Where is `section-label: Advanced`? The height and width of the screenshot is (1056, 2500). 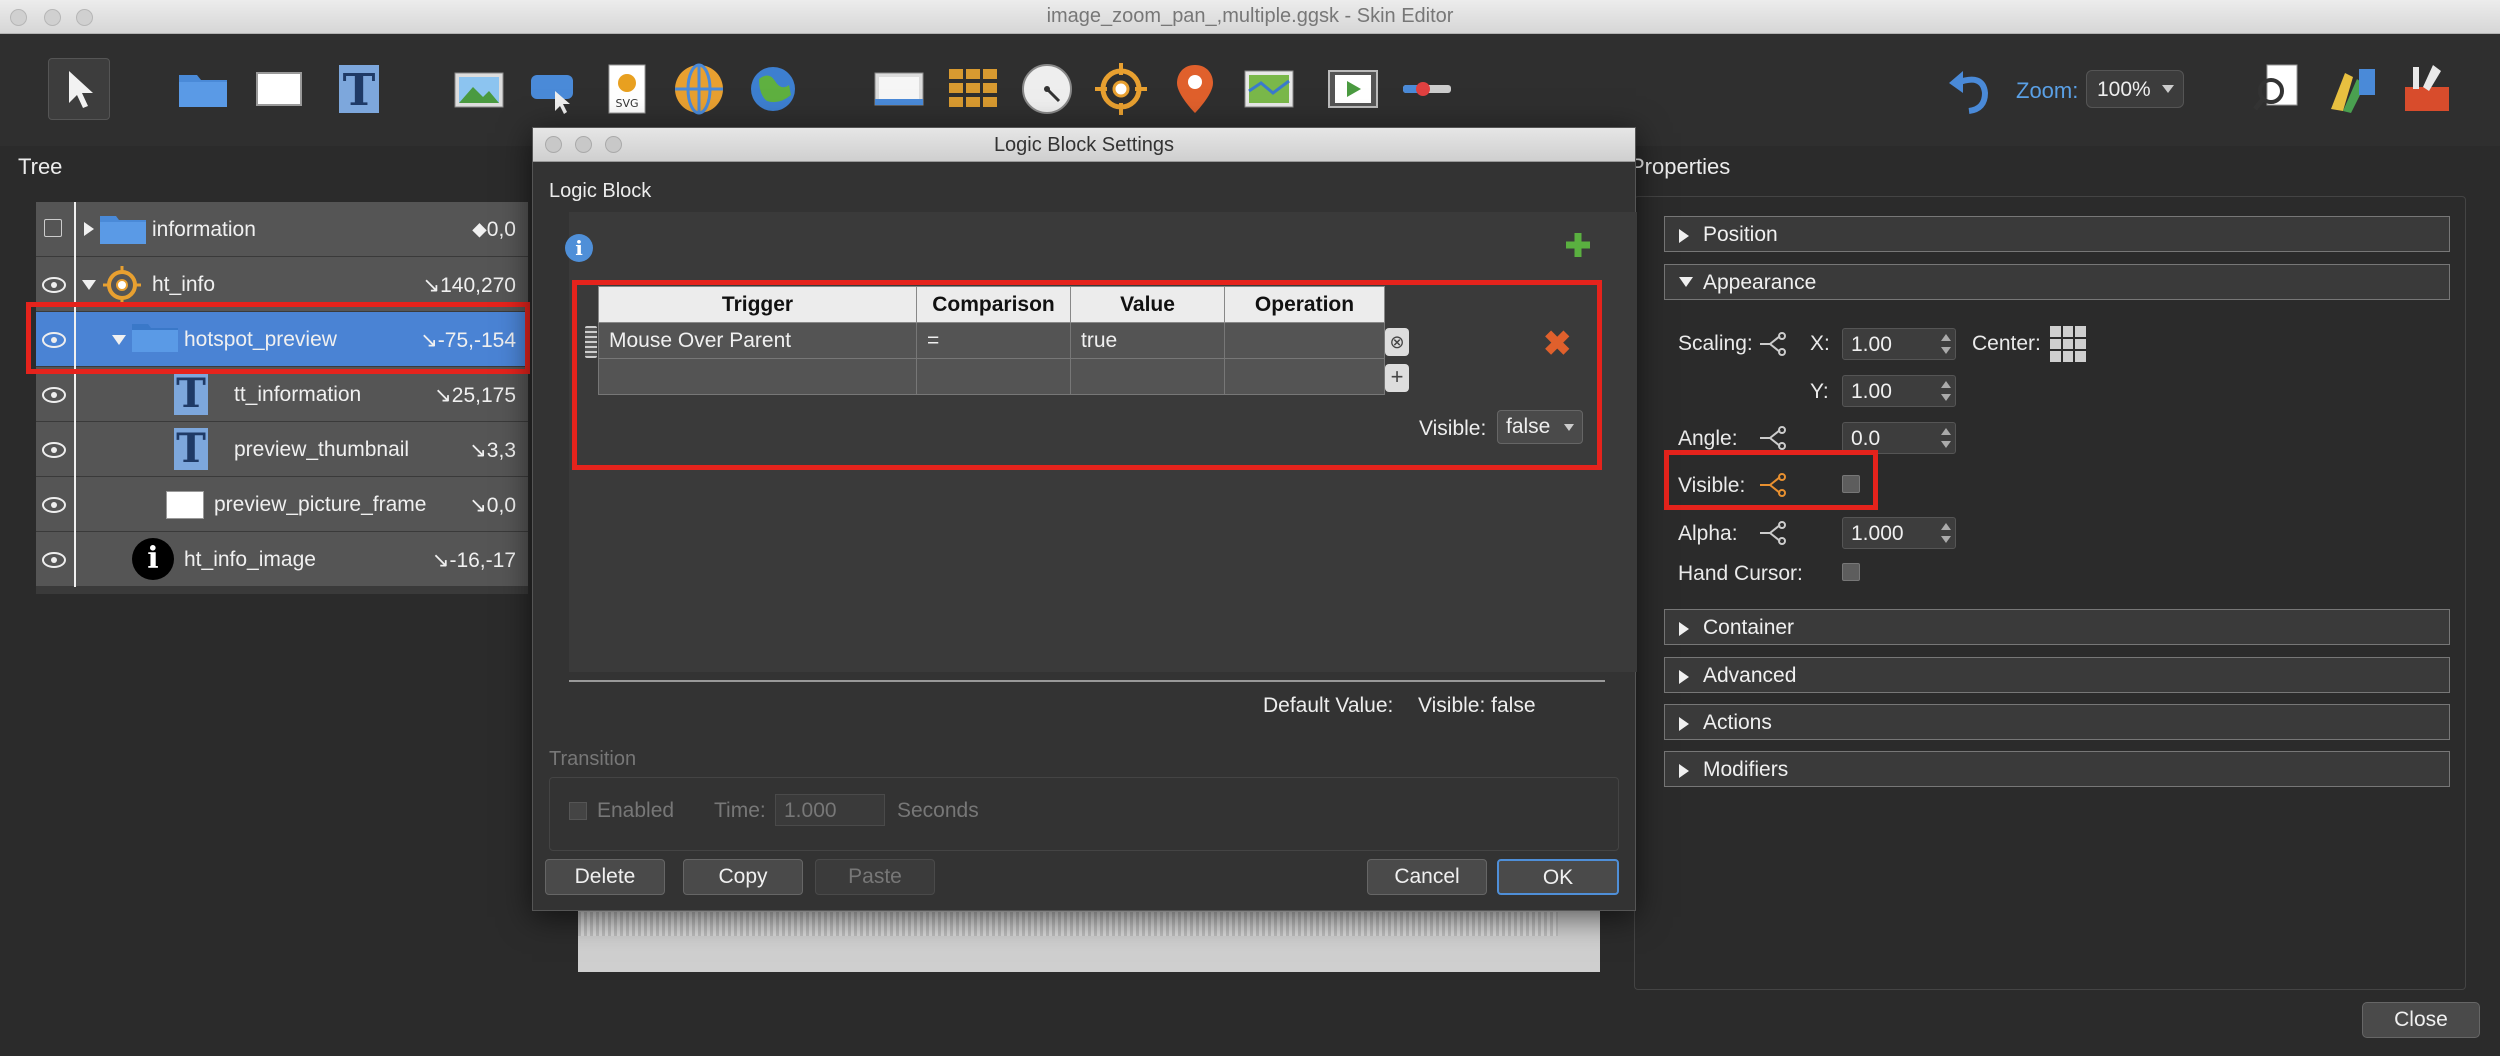
section-label: Advanced is located at coordinates (1750, 675).